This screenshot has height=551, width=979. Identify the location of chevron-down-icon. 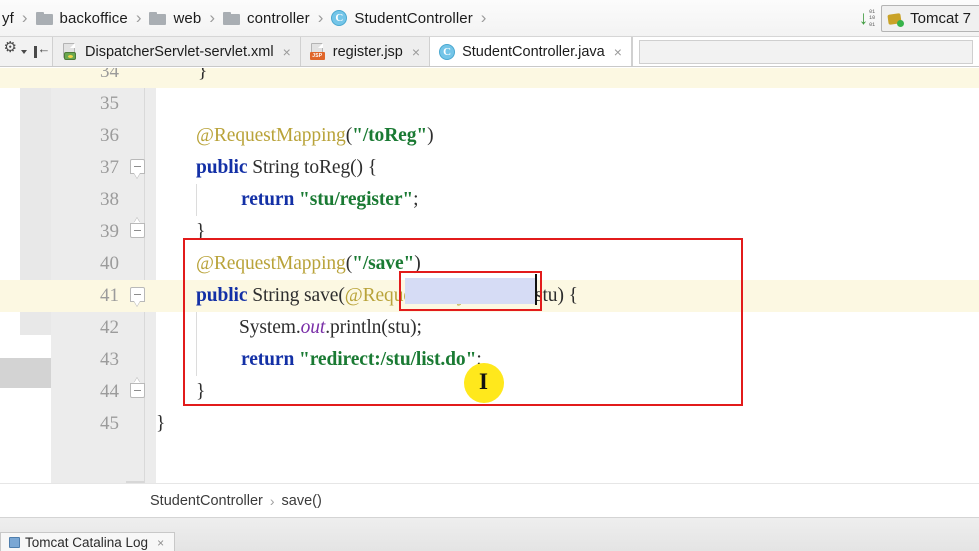
(23, 51).